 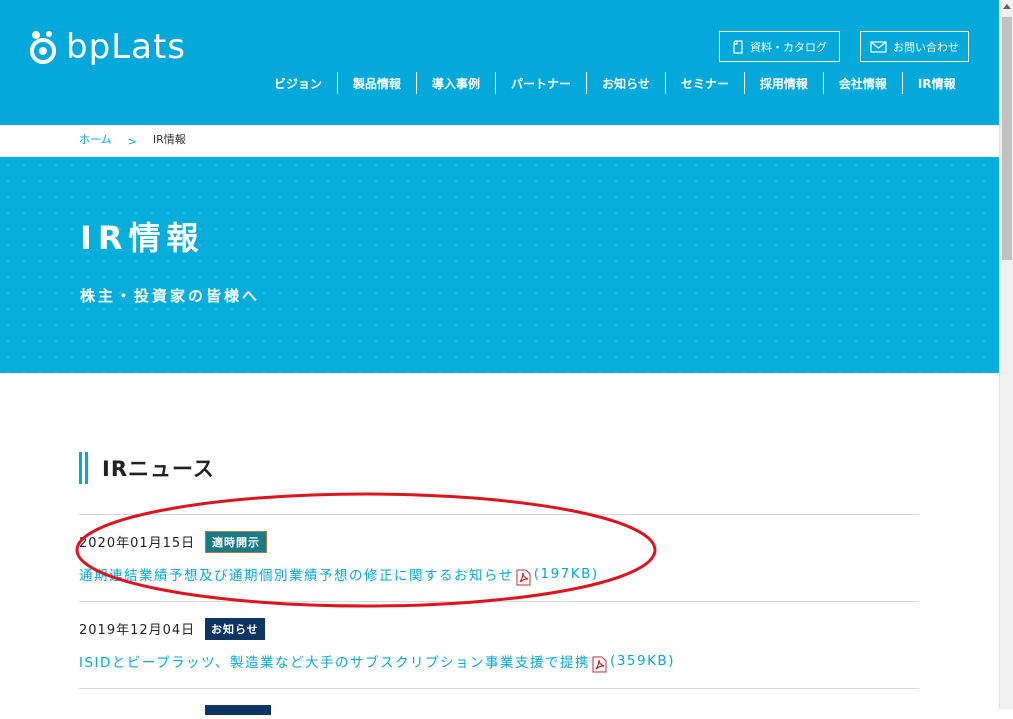 I want to click on breadcrumb: ホーム > IR情報, so click(x=132, y=139).